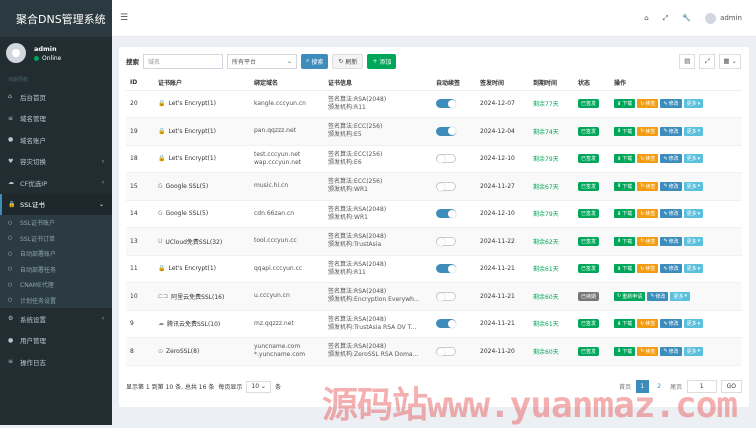 The width and height of the screenshot is (756, 428). What do you see at coordinates (56, 18) in the screenshot?
I see `app-title: 聚合DNS管理系统` at bounding box center [56, 18].